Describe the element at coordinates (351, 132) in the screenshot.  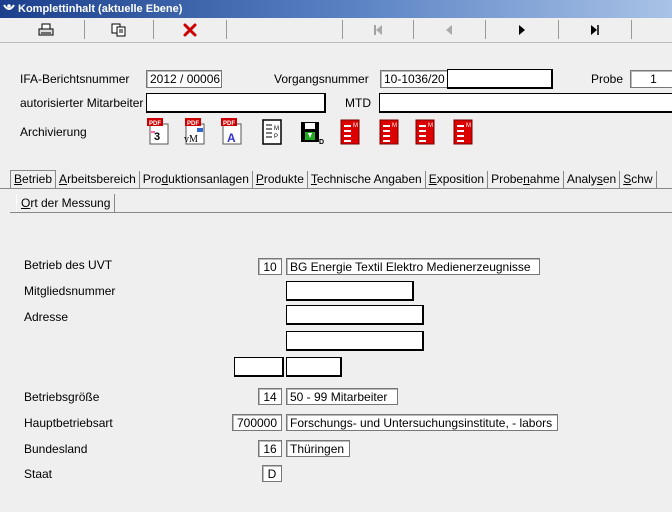
I see `red-doc-m-icon-1: M` at that location.